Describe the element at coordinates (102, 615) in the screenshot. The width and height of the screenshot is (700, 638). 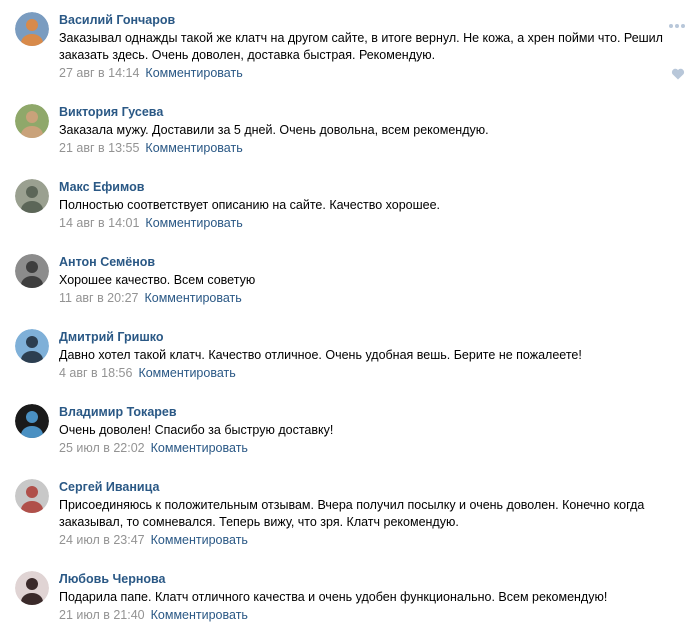
I see `comment-date: 21 июл в 21:40` at that location.